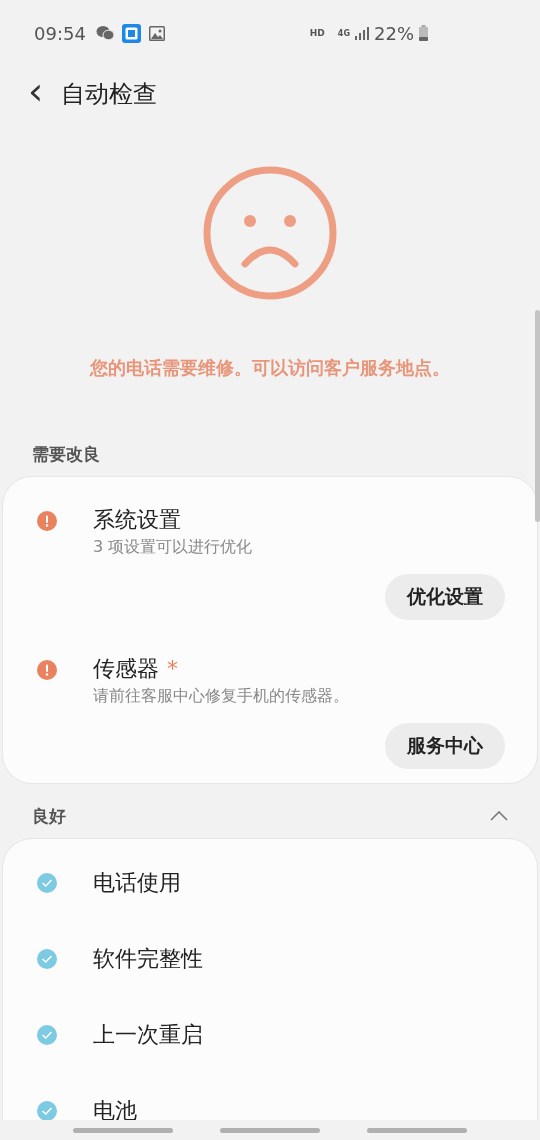 The height and width of the screenshot is (1140, 540). What do you see at coordinates (31, 94) in the screenshot?
I see `back-button: ‹` at bounding box center [31, 94].